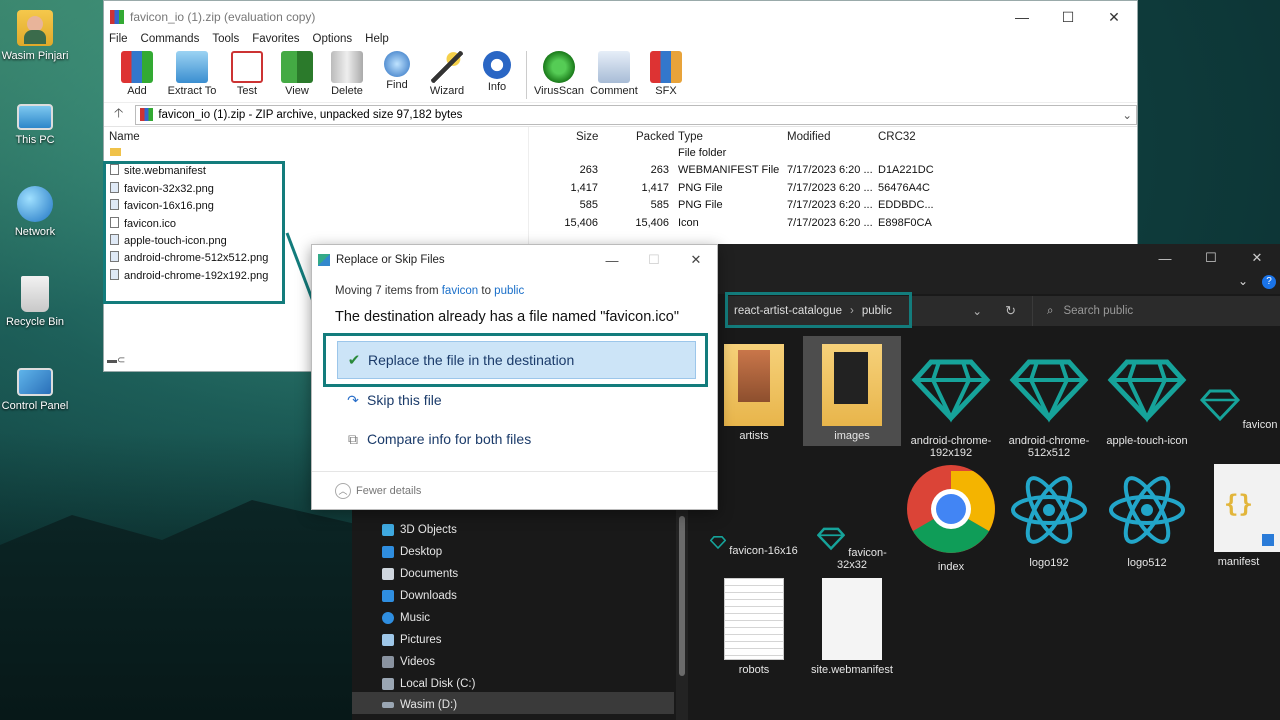 Image resolution: width=1280 pixels, height=720 pixels. Describe the element at coordinates (225, 41) in the screenshot. I see `menu-tools: Tools` at that location.